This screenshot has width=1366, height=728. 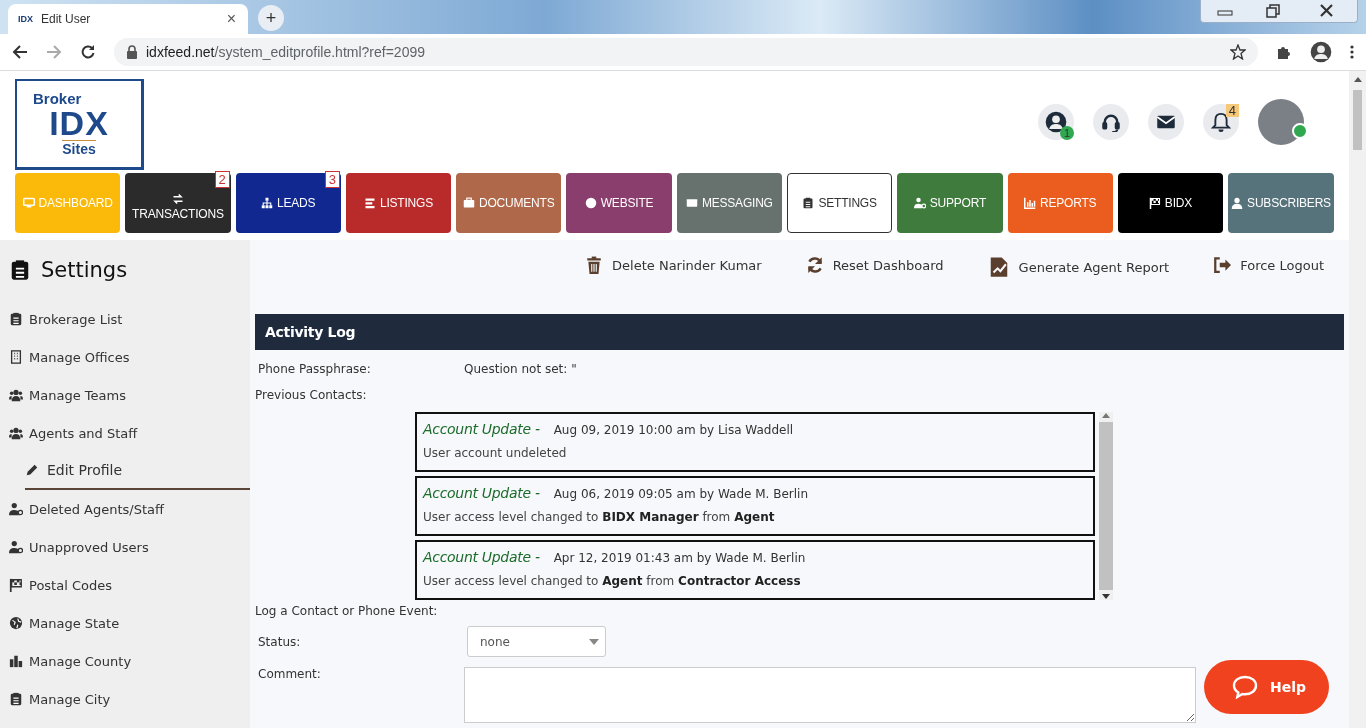 What do you see at coordinates (594, 641) in the screenshot?
I see `caret-icon` at bounding box center [594, 641].